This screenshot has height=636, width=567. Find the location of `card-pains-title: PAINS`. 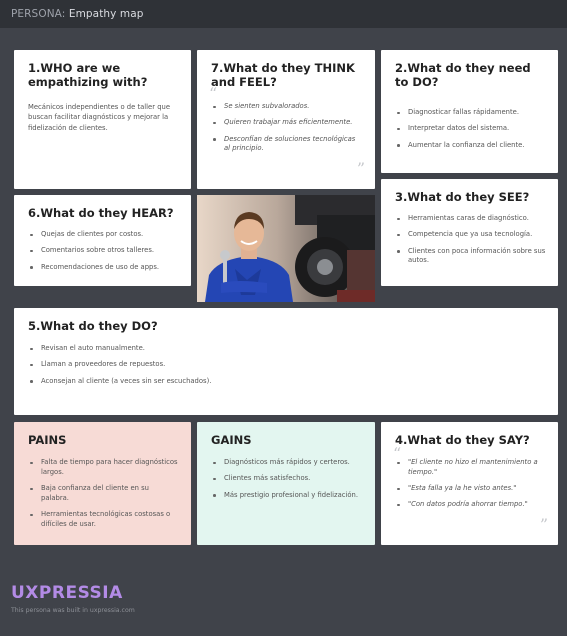

card-pains-title: PAINS is located at coordinates (47, 440).